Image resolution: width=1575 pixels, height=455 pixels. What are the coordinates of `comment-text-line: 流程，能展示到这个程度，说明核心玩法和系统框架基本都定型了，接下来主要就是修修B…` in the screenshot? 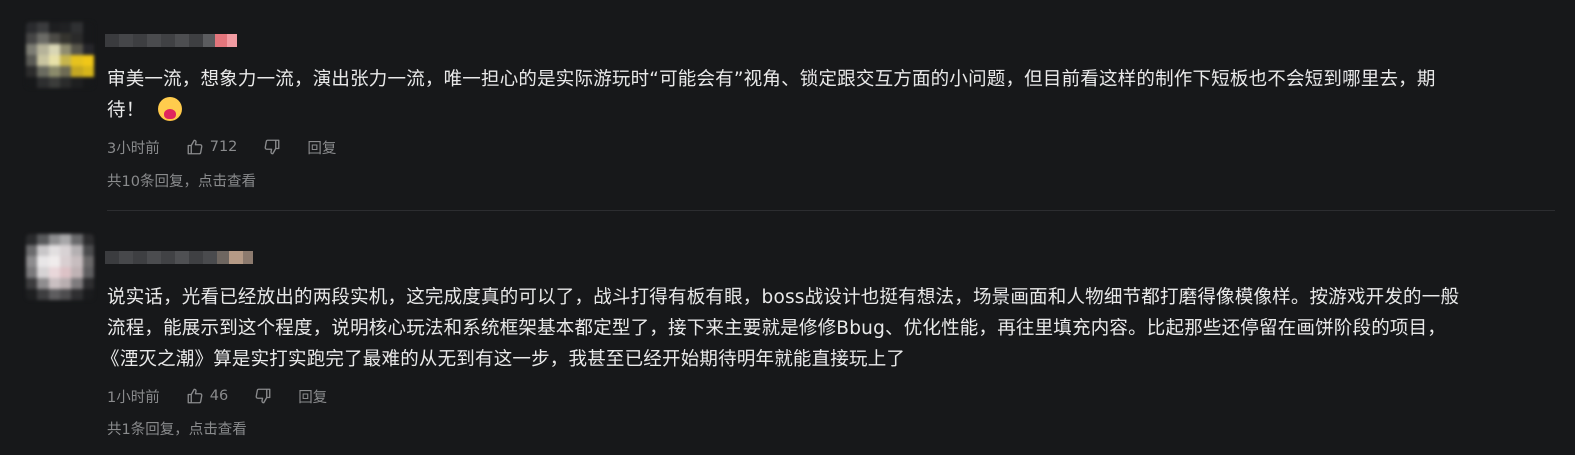 It's located at (777, 328).